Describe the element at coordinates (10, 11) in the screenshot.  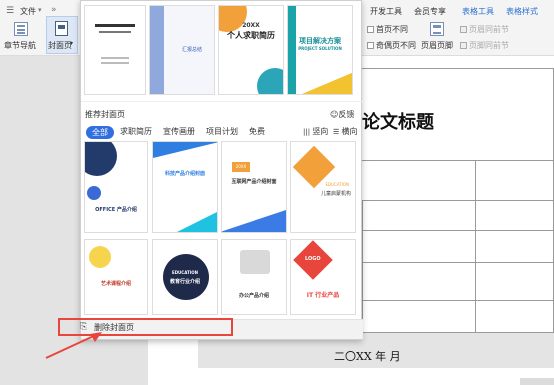
I see `menu-icon: ☰` at that location.